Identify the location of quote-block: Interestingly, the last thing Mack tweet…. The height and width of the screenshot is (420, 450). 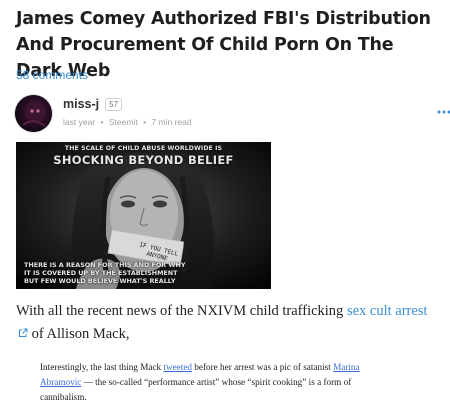
(210, 382).